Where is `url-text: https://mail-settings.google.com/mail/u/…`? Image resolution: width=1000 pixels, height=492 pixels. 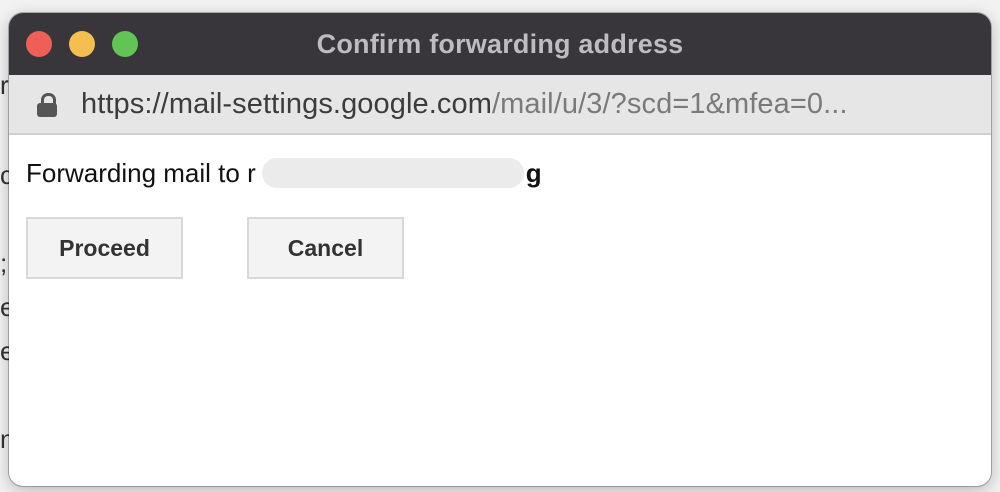
url-text: https://mail-settings.google.com/mail/u/… is located at coordinates (464, 104).